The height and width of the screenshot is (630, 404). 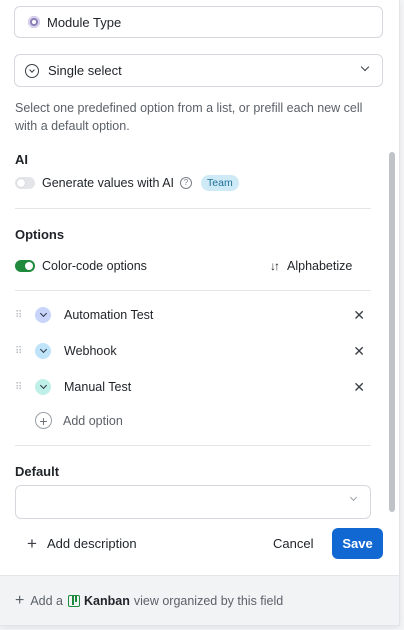 What do you see at coordinates (32, 70) in the screenshot?
I see `chevron-circle-icon` at bounding box center [32, 70].